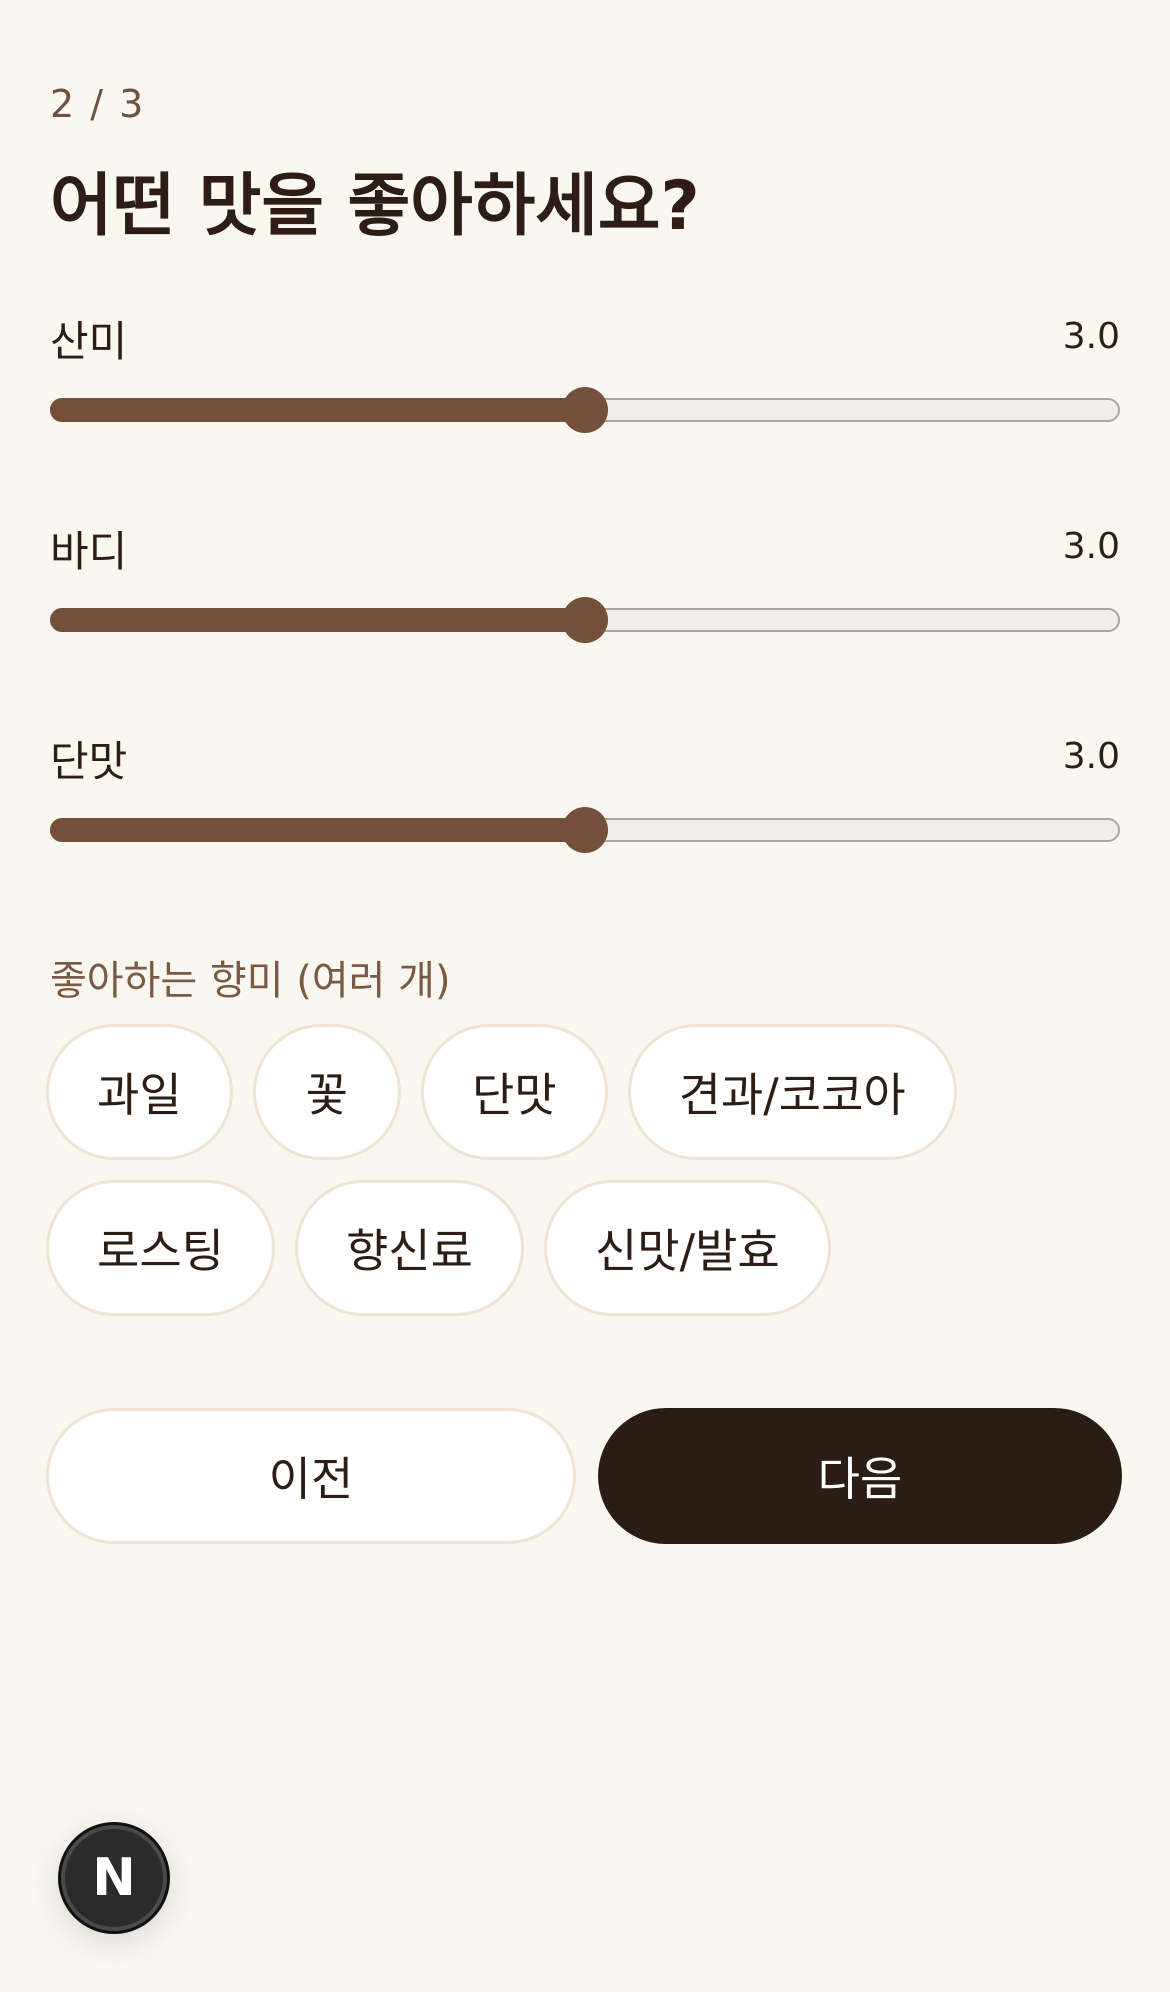  Describe the element at coordinates (311, 1476) in the screenshot. I see `prev-button: 이전` at that location.